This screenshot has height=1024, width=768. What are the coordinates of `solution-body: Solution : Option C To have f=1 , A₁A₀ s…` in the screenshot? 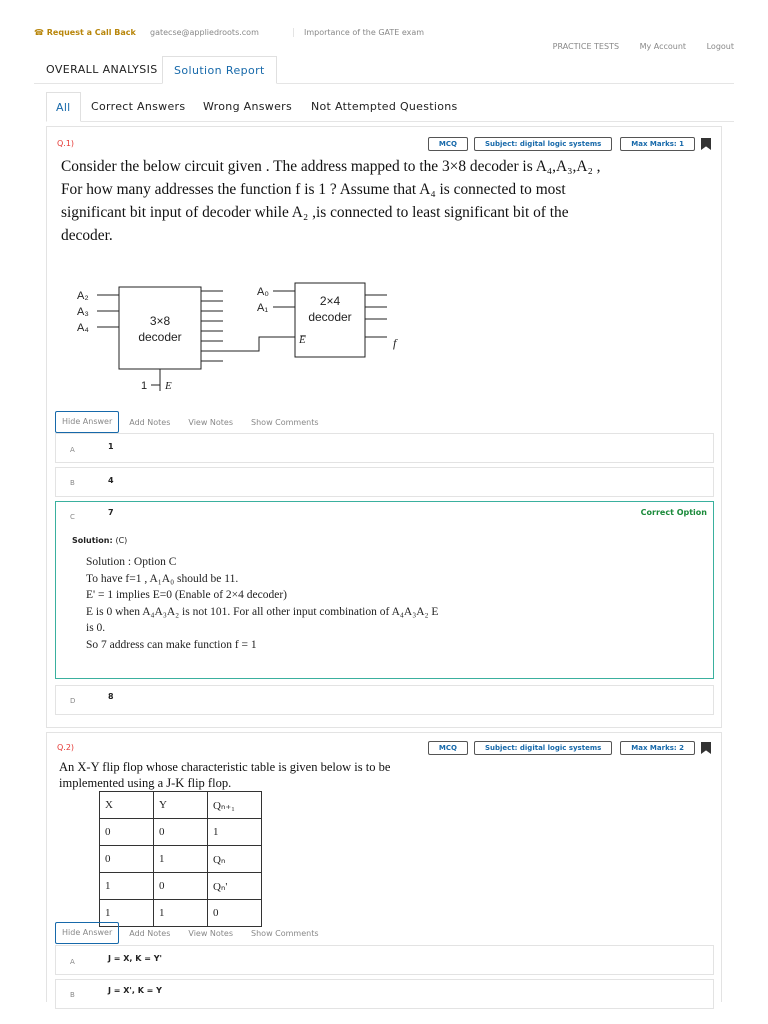 It's located at (262, 603).